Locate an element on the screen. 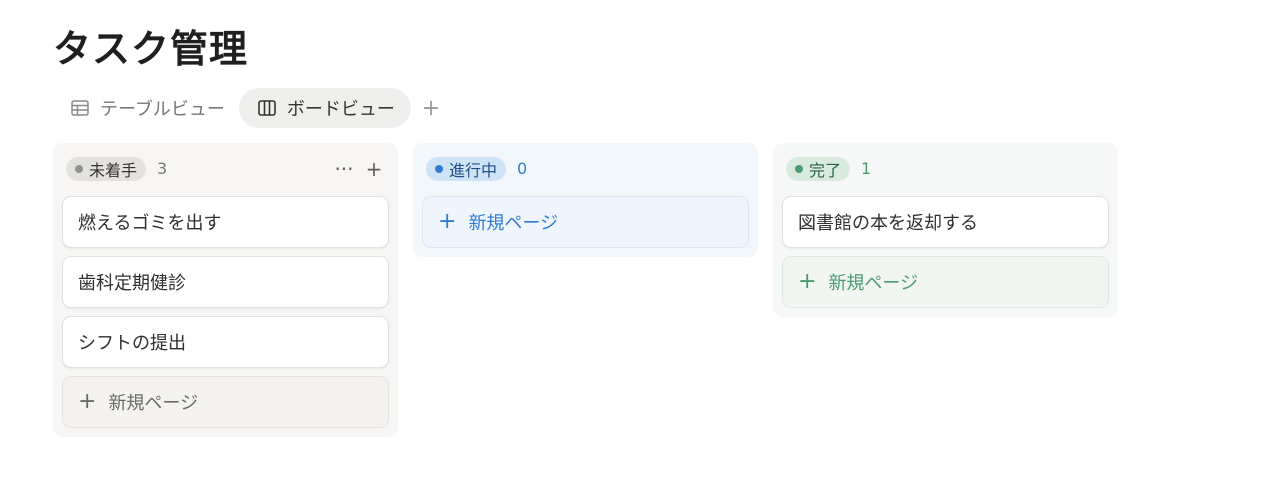 The width and height of the screenshot is (1262, 482). column-count: 1 is located at coordinates (866, 168).